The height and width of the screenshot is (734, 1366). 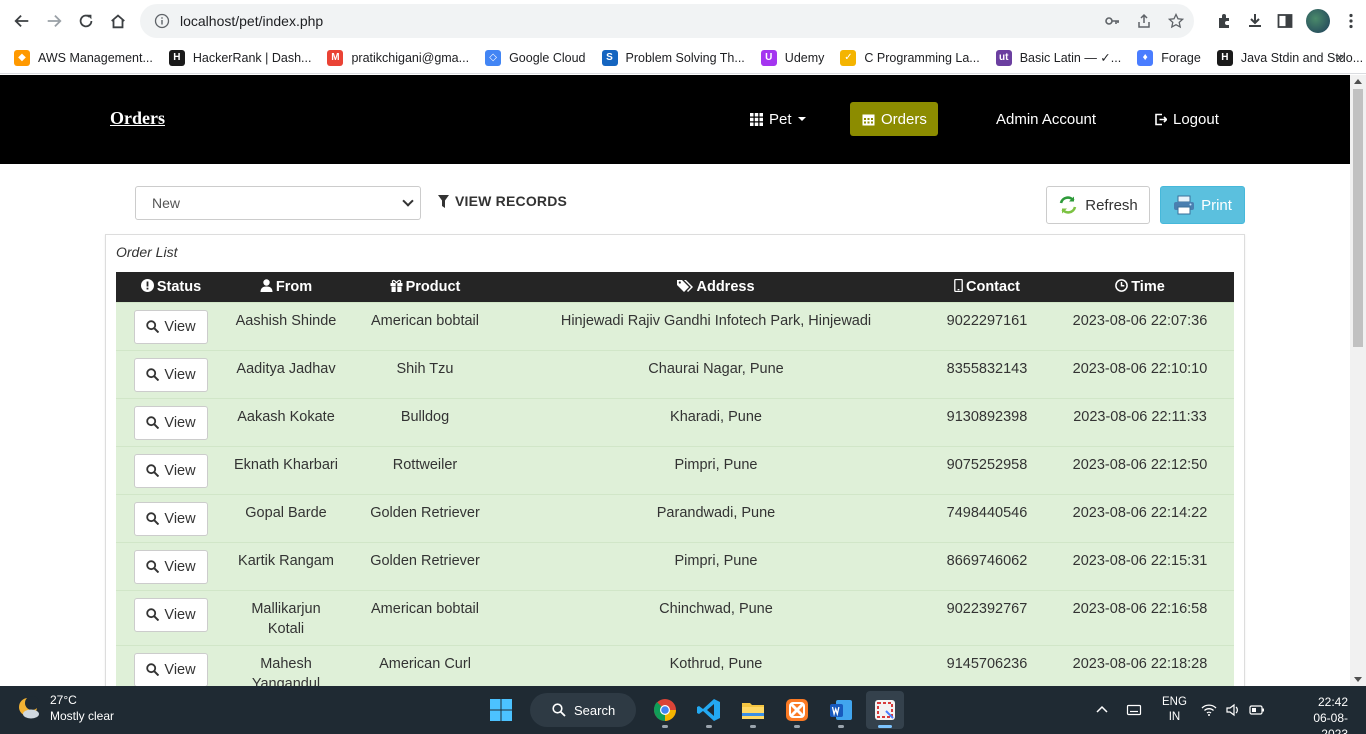 What do you see at coordinates (1358, 380) in the screenshot?
I see `page-scrollbar` at bounding box center [1358, 380].